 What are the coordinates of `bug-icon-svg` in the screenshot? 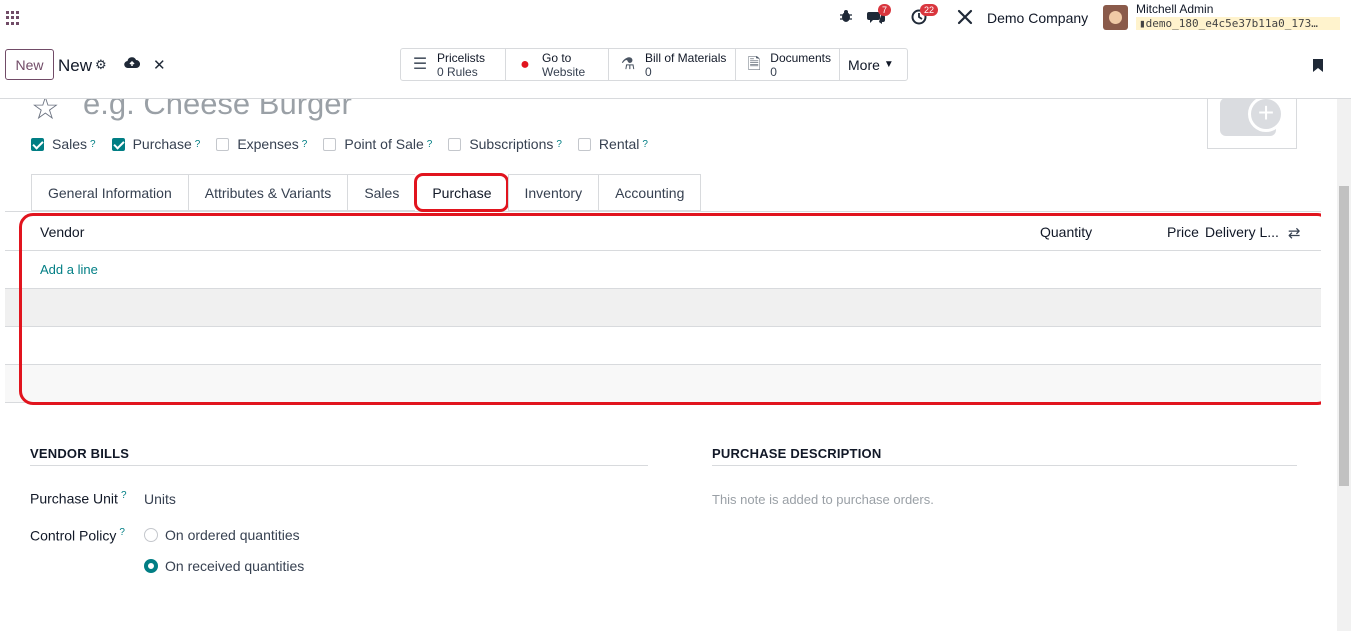 It's located at (846, 16).